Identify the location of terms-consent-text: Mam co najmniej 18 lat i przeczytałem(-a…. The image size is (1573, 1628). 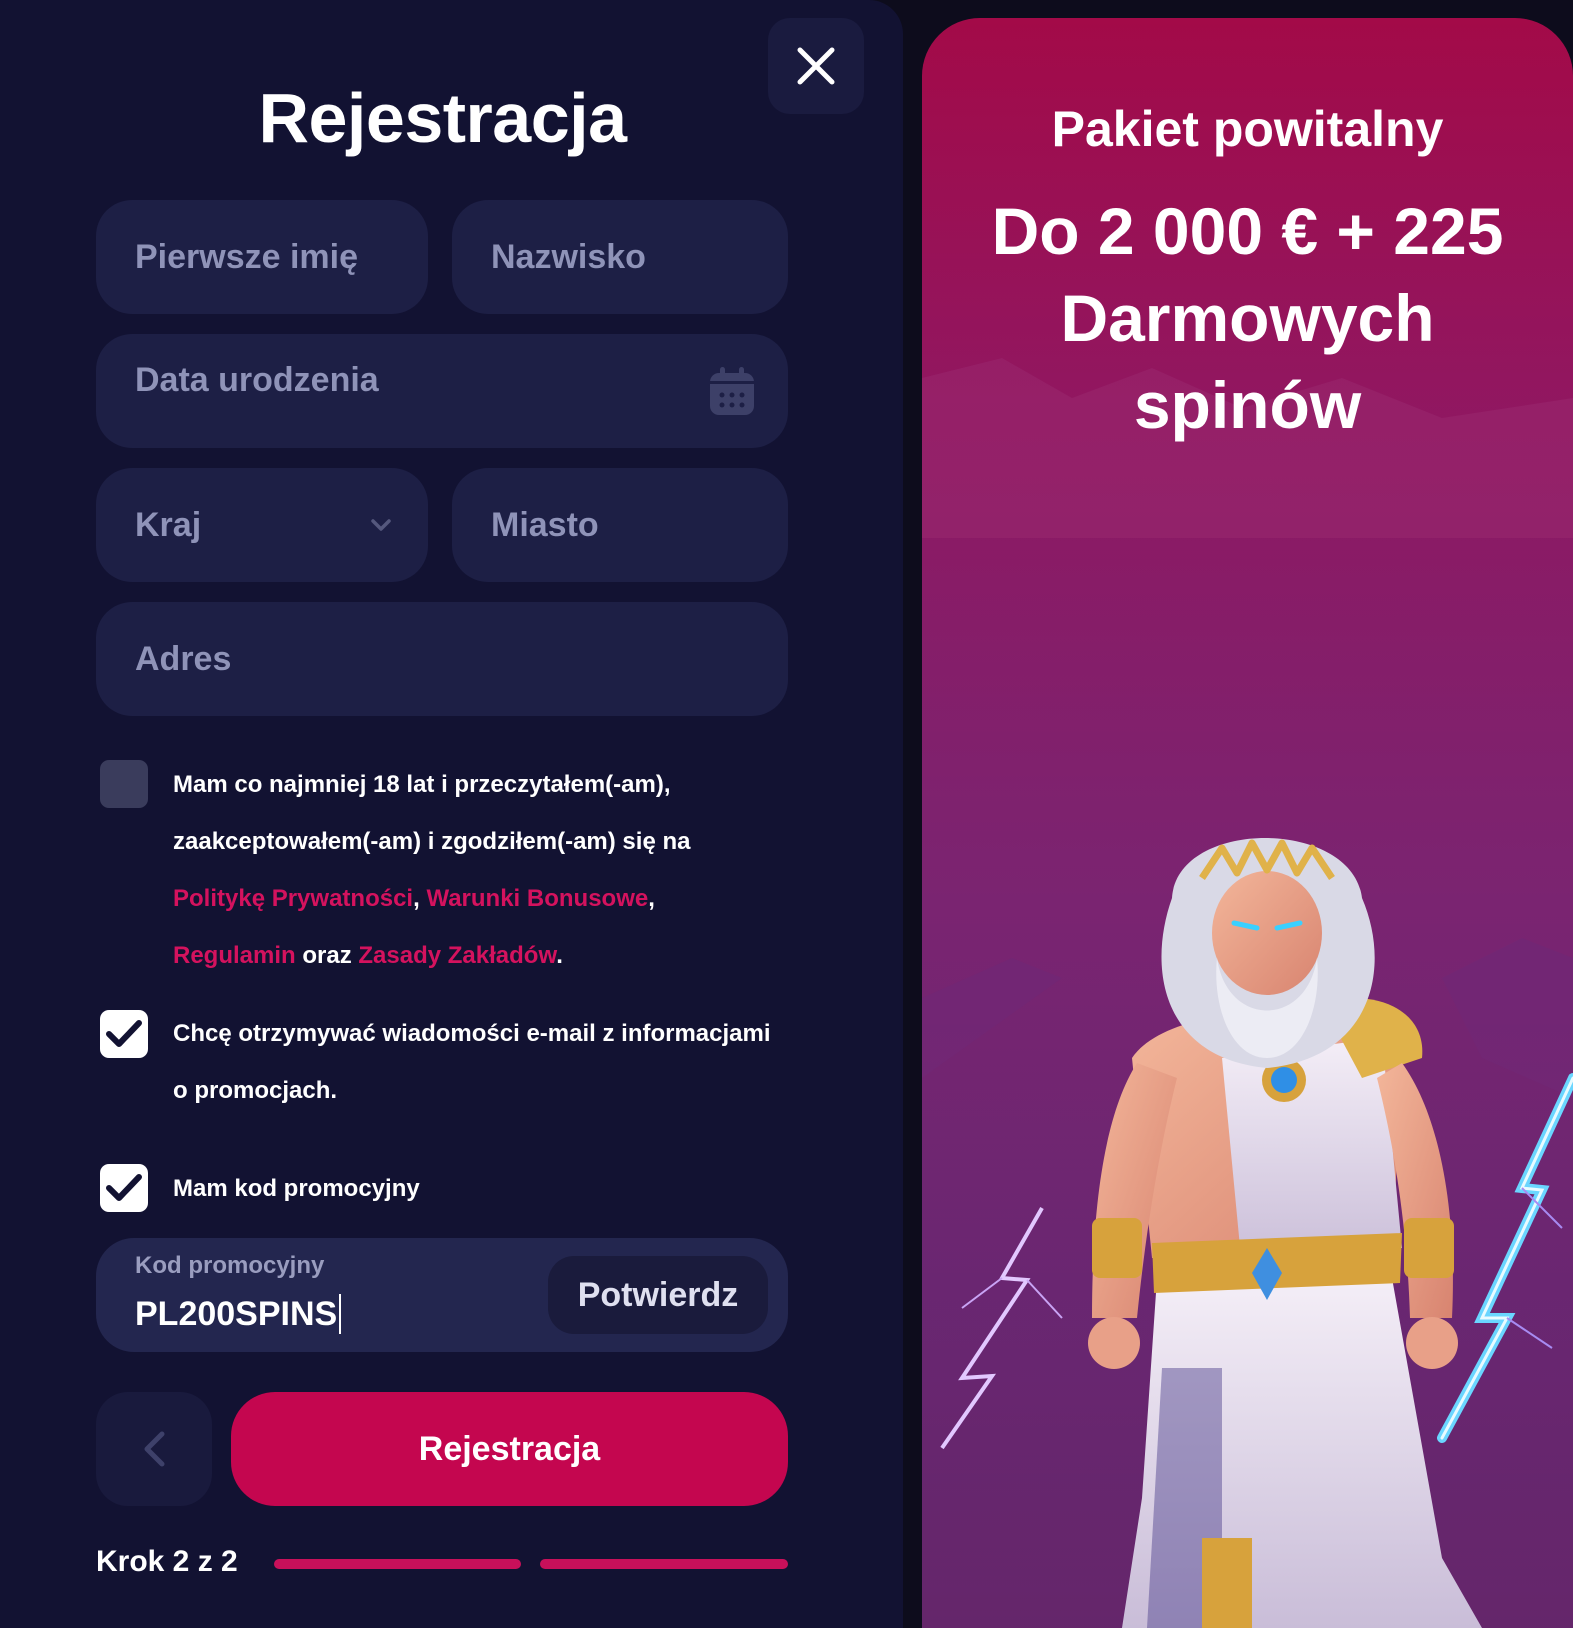
(493, 870).